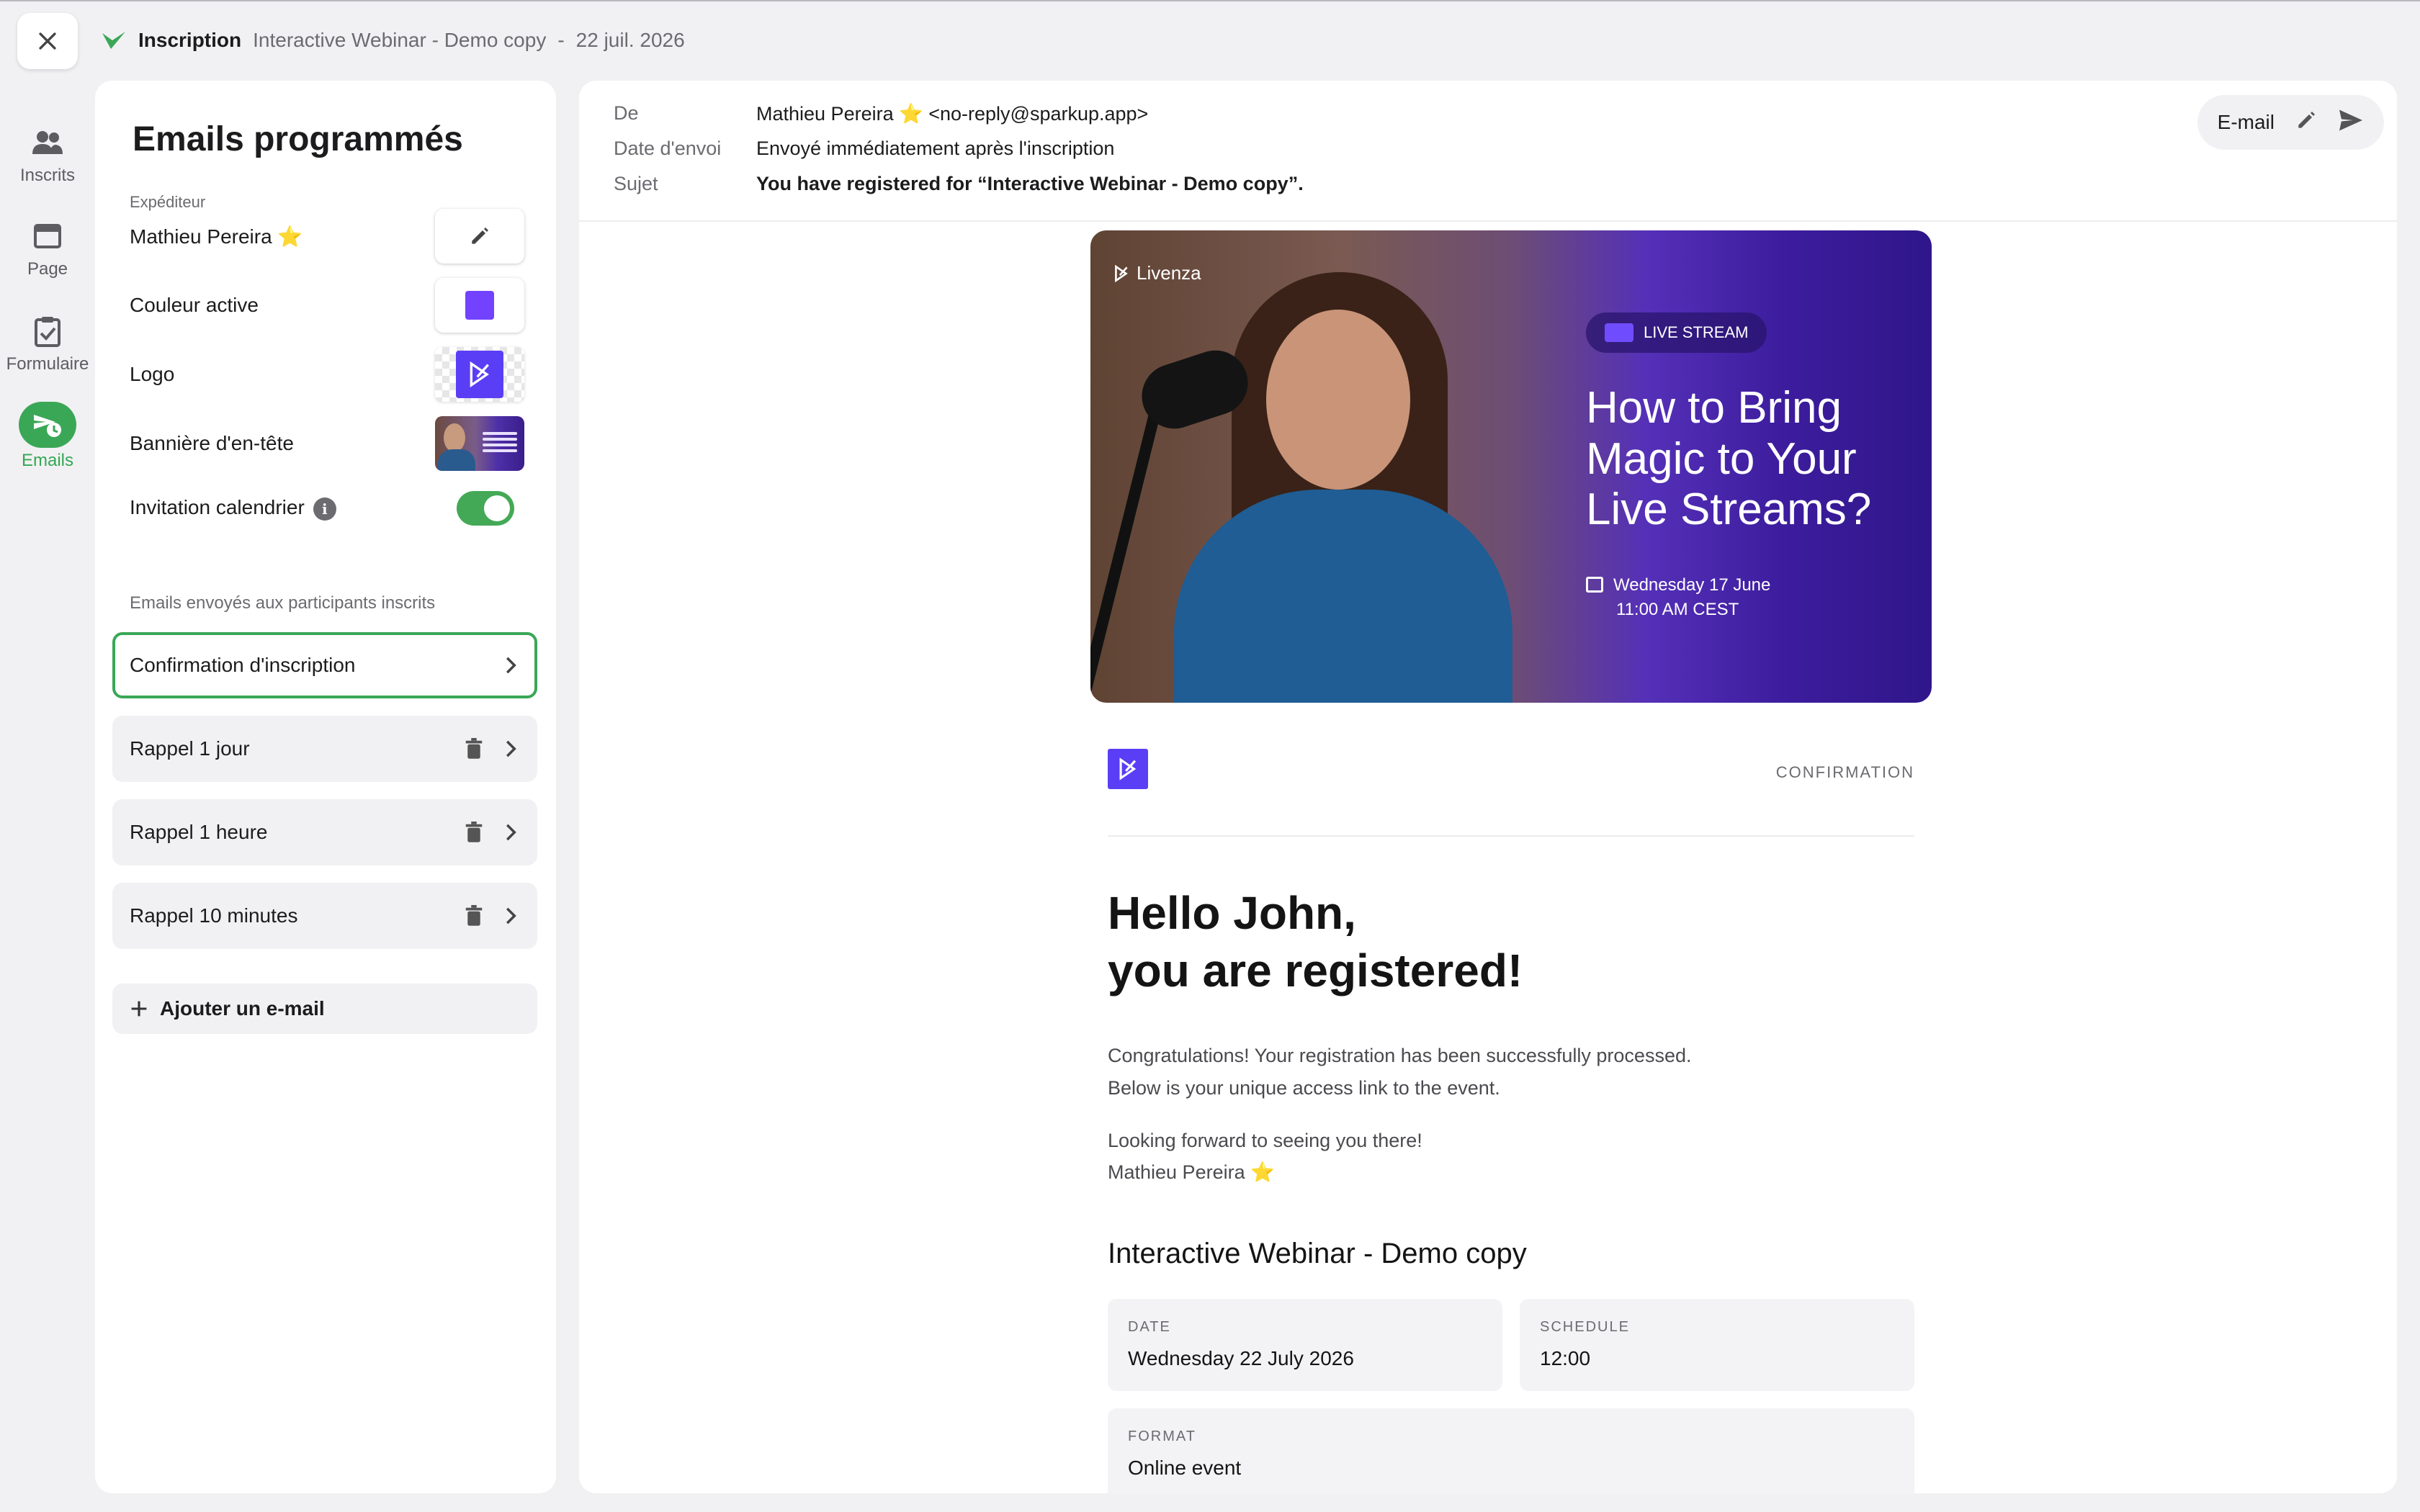  I want to click on email-actions: E-mail, so click(2290, 122).